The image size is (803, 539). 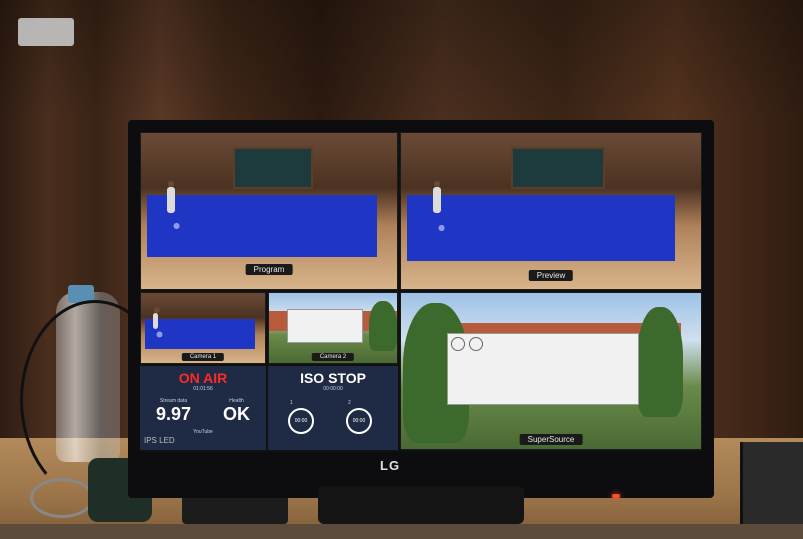 I want to click on desk-edge, so click(x=401, y=531).